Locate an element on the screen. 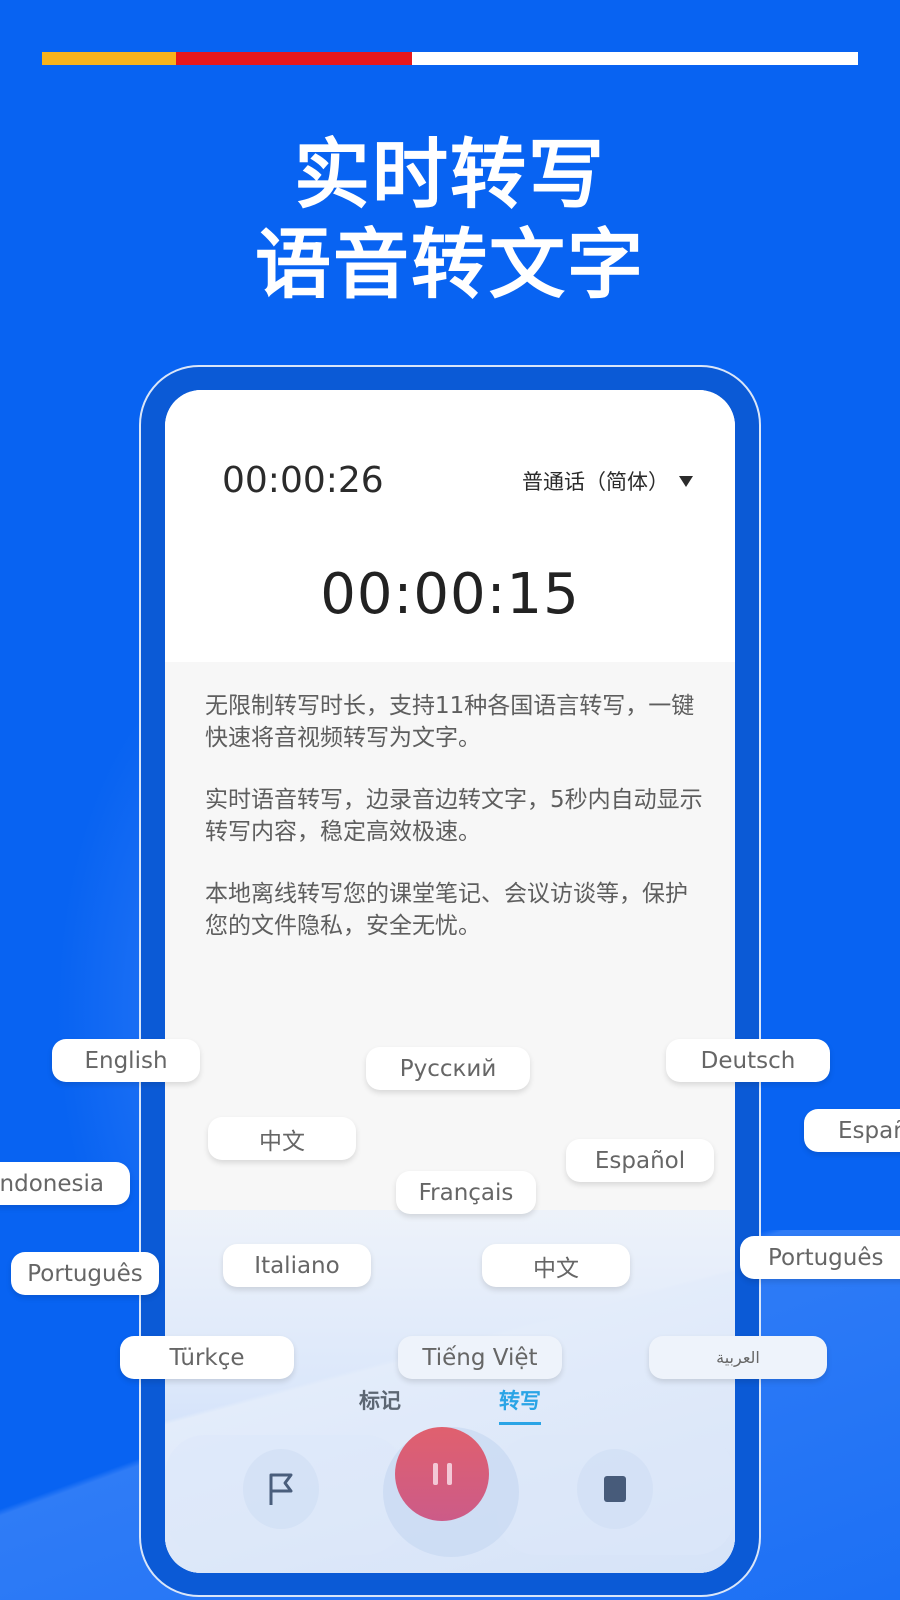 This screenshot has height=1600, width=900. pause-button is located at coordinates (442, 1474).